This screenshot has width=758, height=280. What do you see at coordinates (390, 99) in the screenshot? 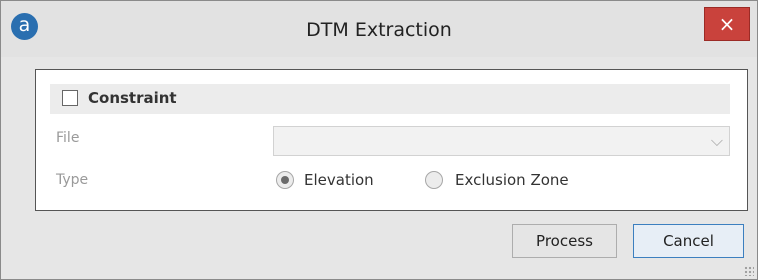
I see `constraint-section-header: Constraint` at bounding box center [390, 99].